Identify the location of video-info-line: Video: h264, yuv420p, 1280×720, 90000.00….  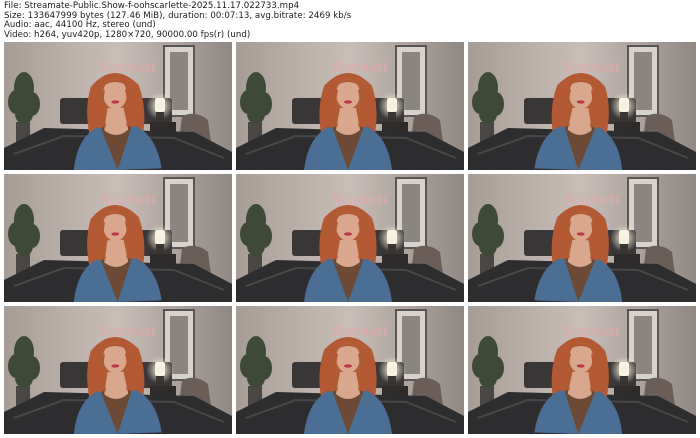
(127, 34).